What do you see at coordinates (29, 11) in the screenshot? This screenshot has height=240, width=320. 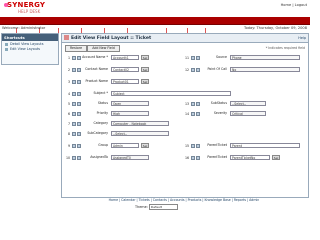 I see `logo-line2: HELP DESK` at bounding box center [29, 11].